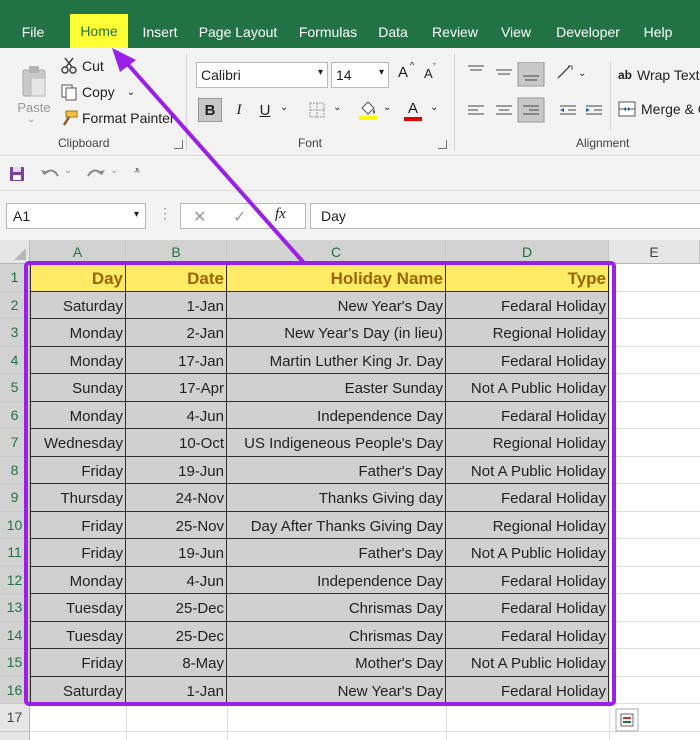  Describe the element at coordinates (516, 29) in the screenshot. I see `tab-view: View` at that location.